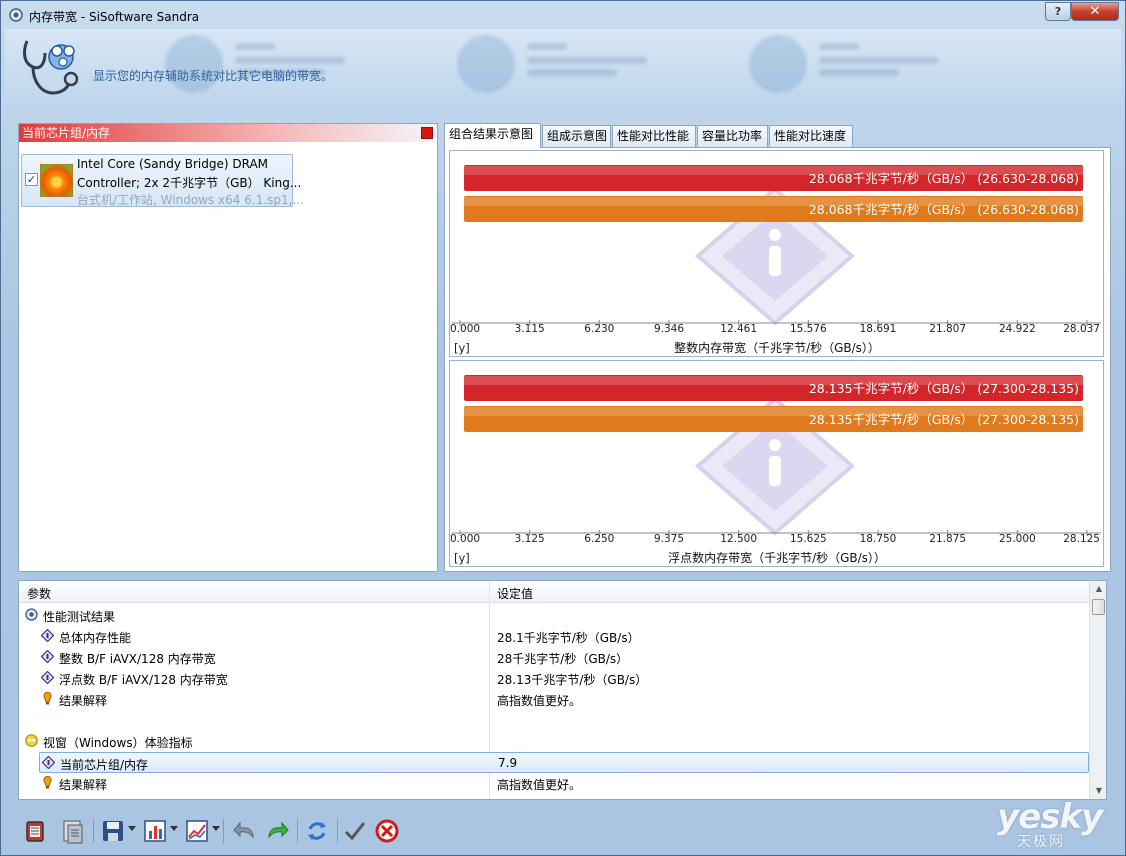 The width and height of the screenshot is (1126, 856). Describe the element at coordinates (669, 329) in the screenshot. I see `tick-label: 9.346` at that location.